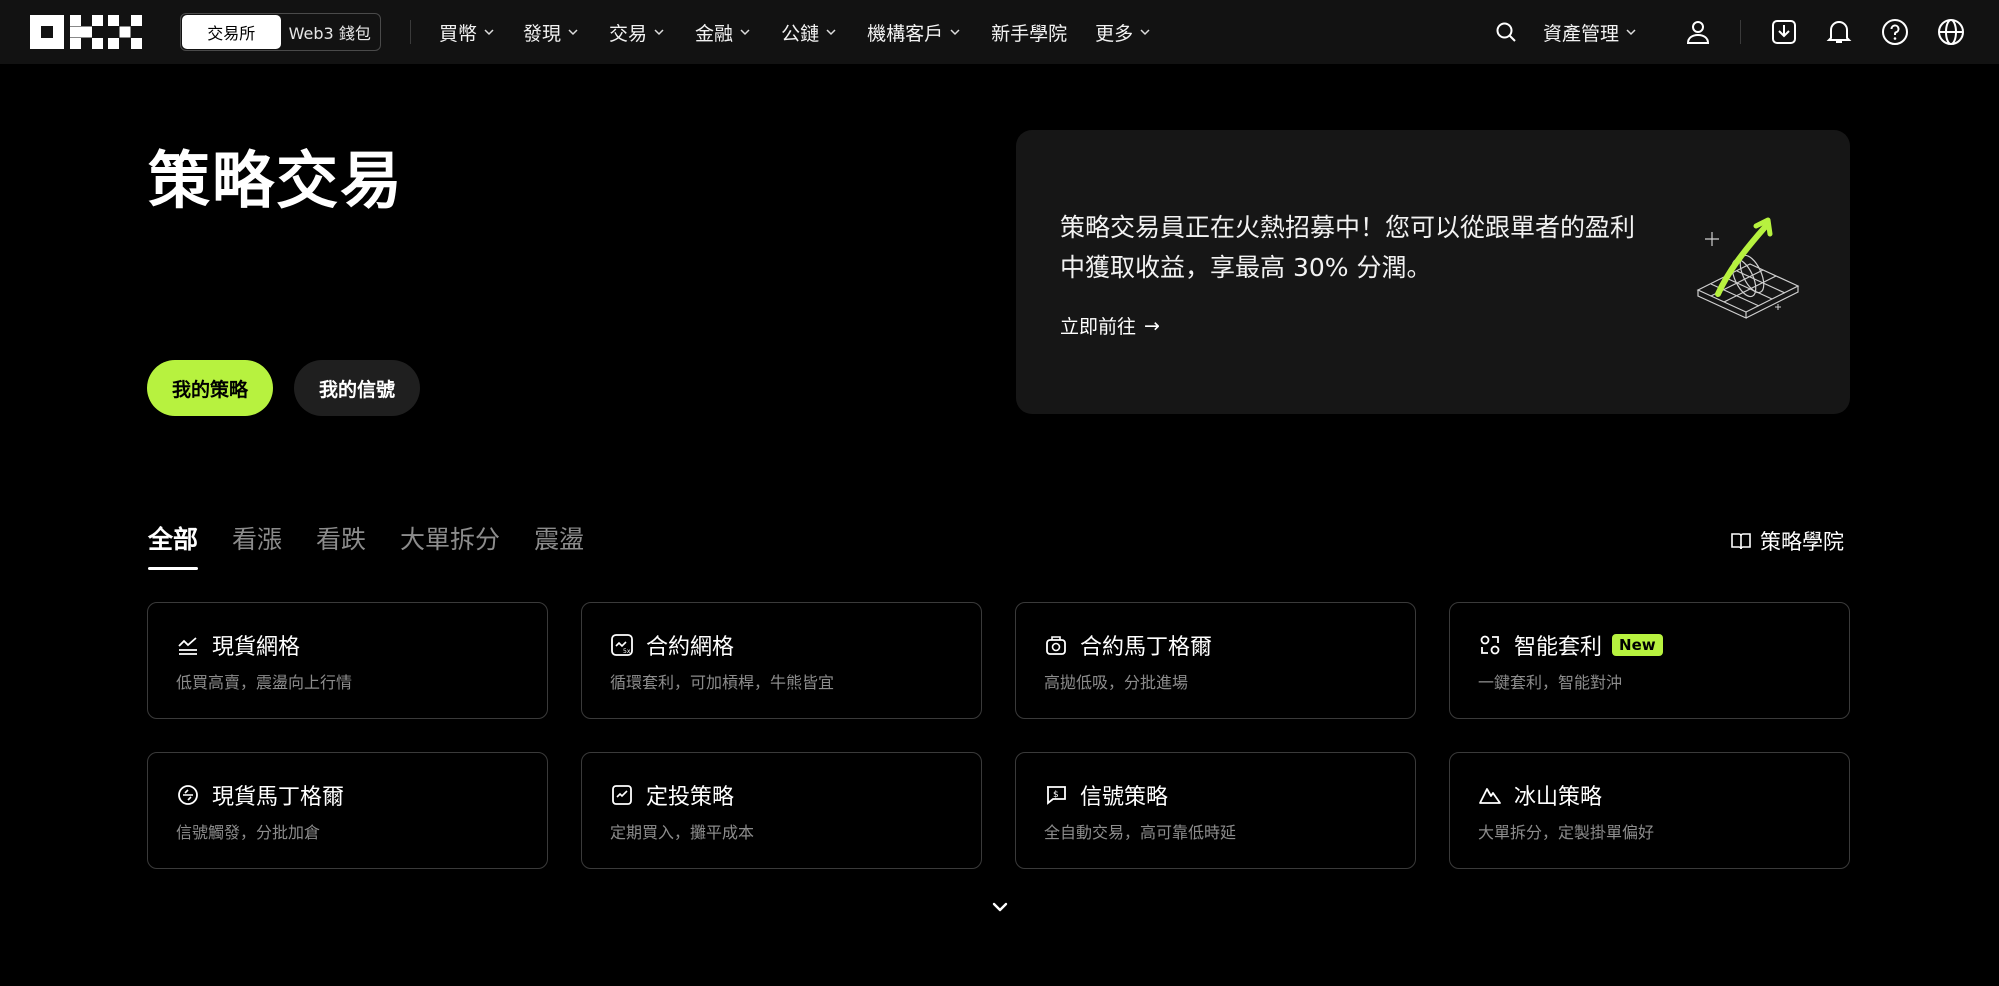  I want to click on strategy-academy-link: 策略學院, so click(1787, 541).